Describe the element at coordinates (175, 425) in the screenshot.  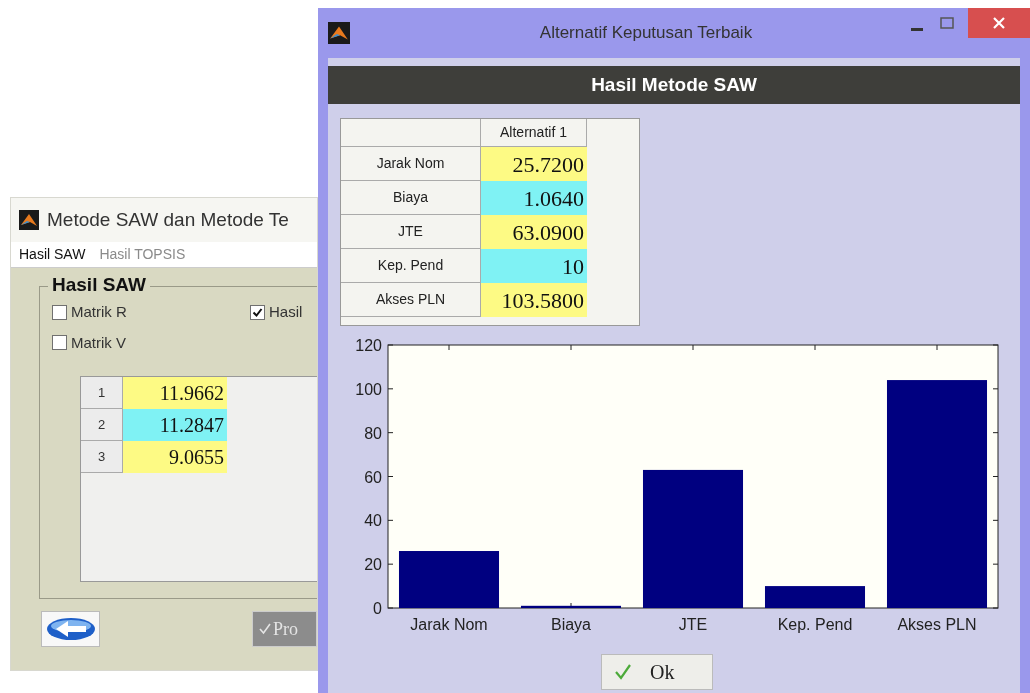
I see `table-cell: 11.2847` at that location.